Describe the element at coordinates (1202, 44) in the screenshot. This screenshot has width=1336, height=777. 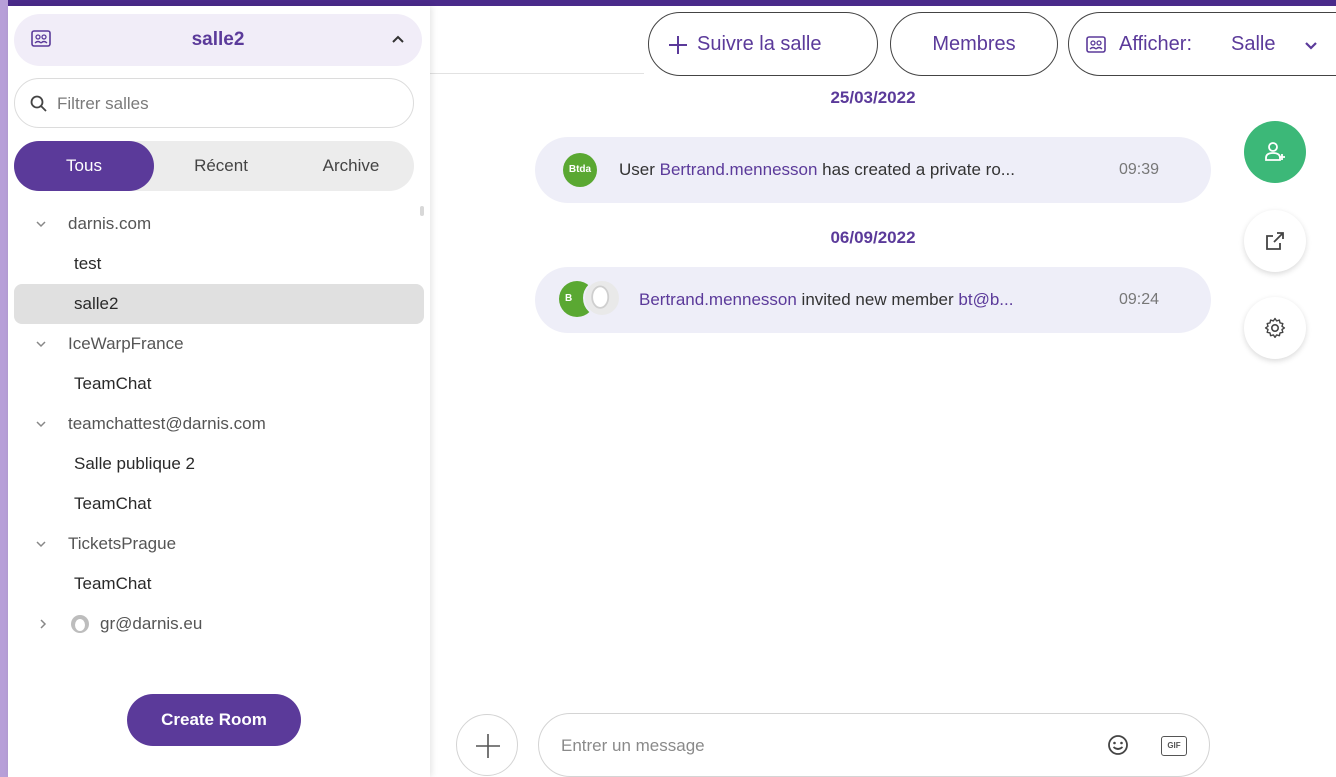
I see `display-select: Afficher: Salle` at that location.